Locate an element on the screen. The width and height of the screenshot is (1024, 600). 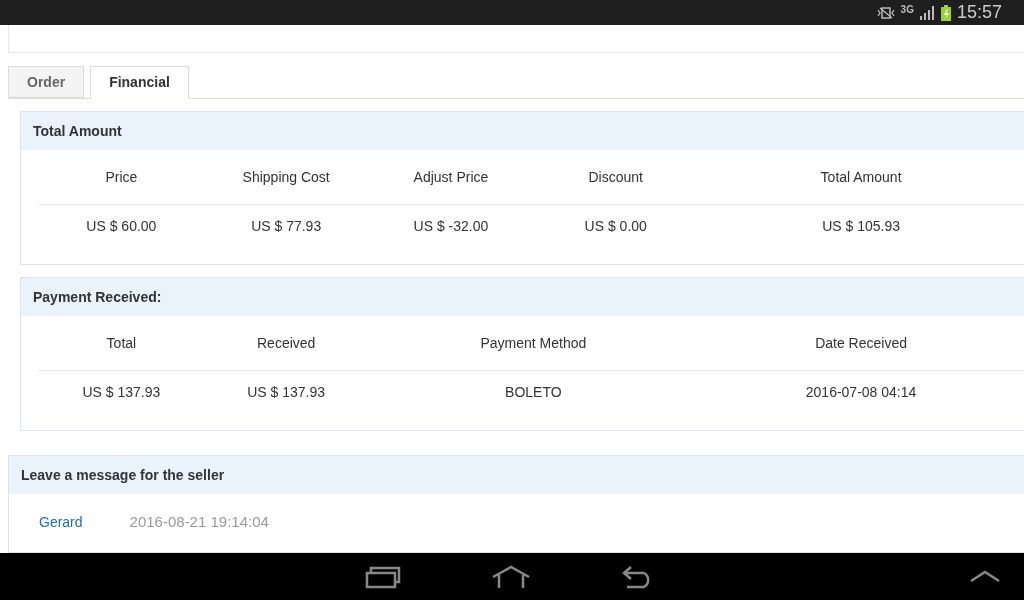
column-header: Shipping Cost is located at coordinates (286, 177).